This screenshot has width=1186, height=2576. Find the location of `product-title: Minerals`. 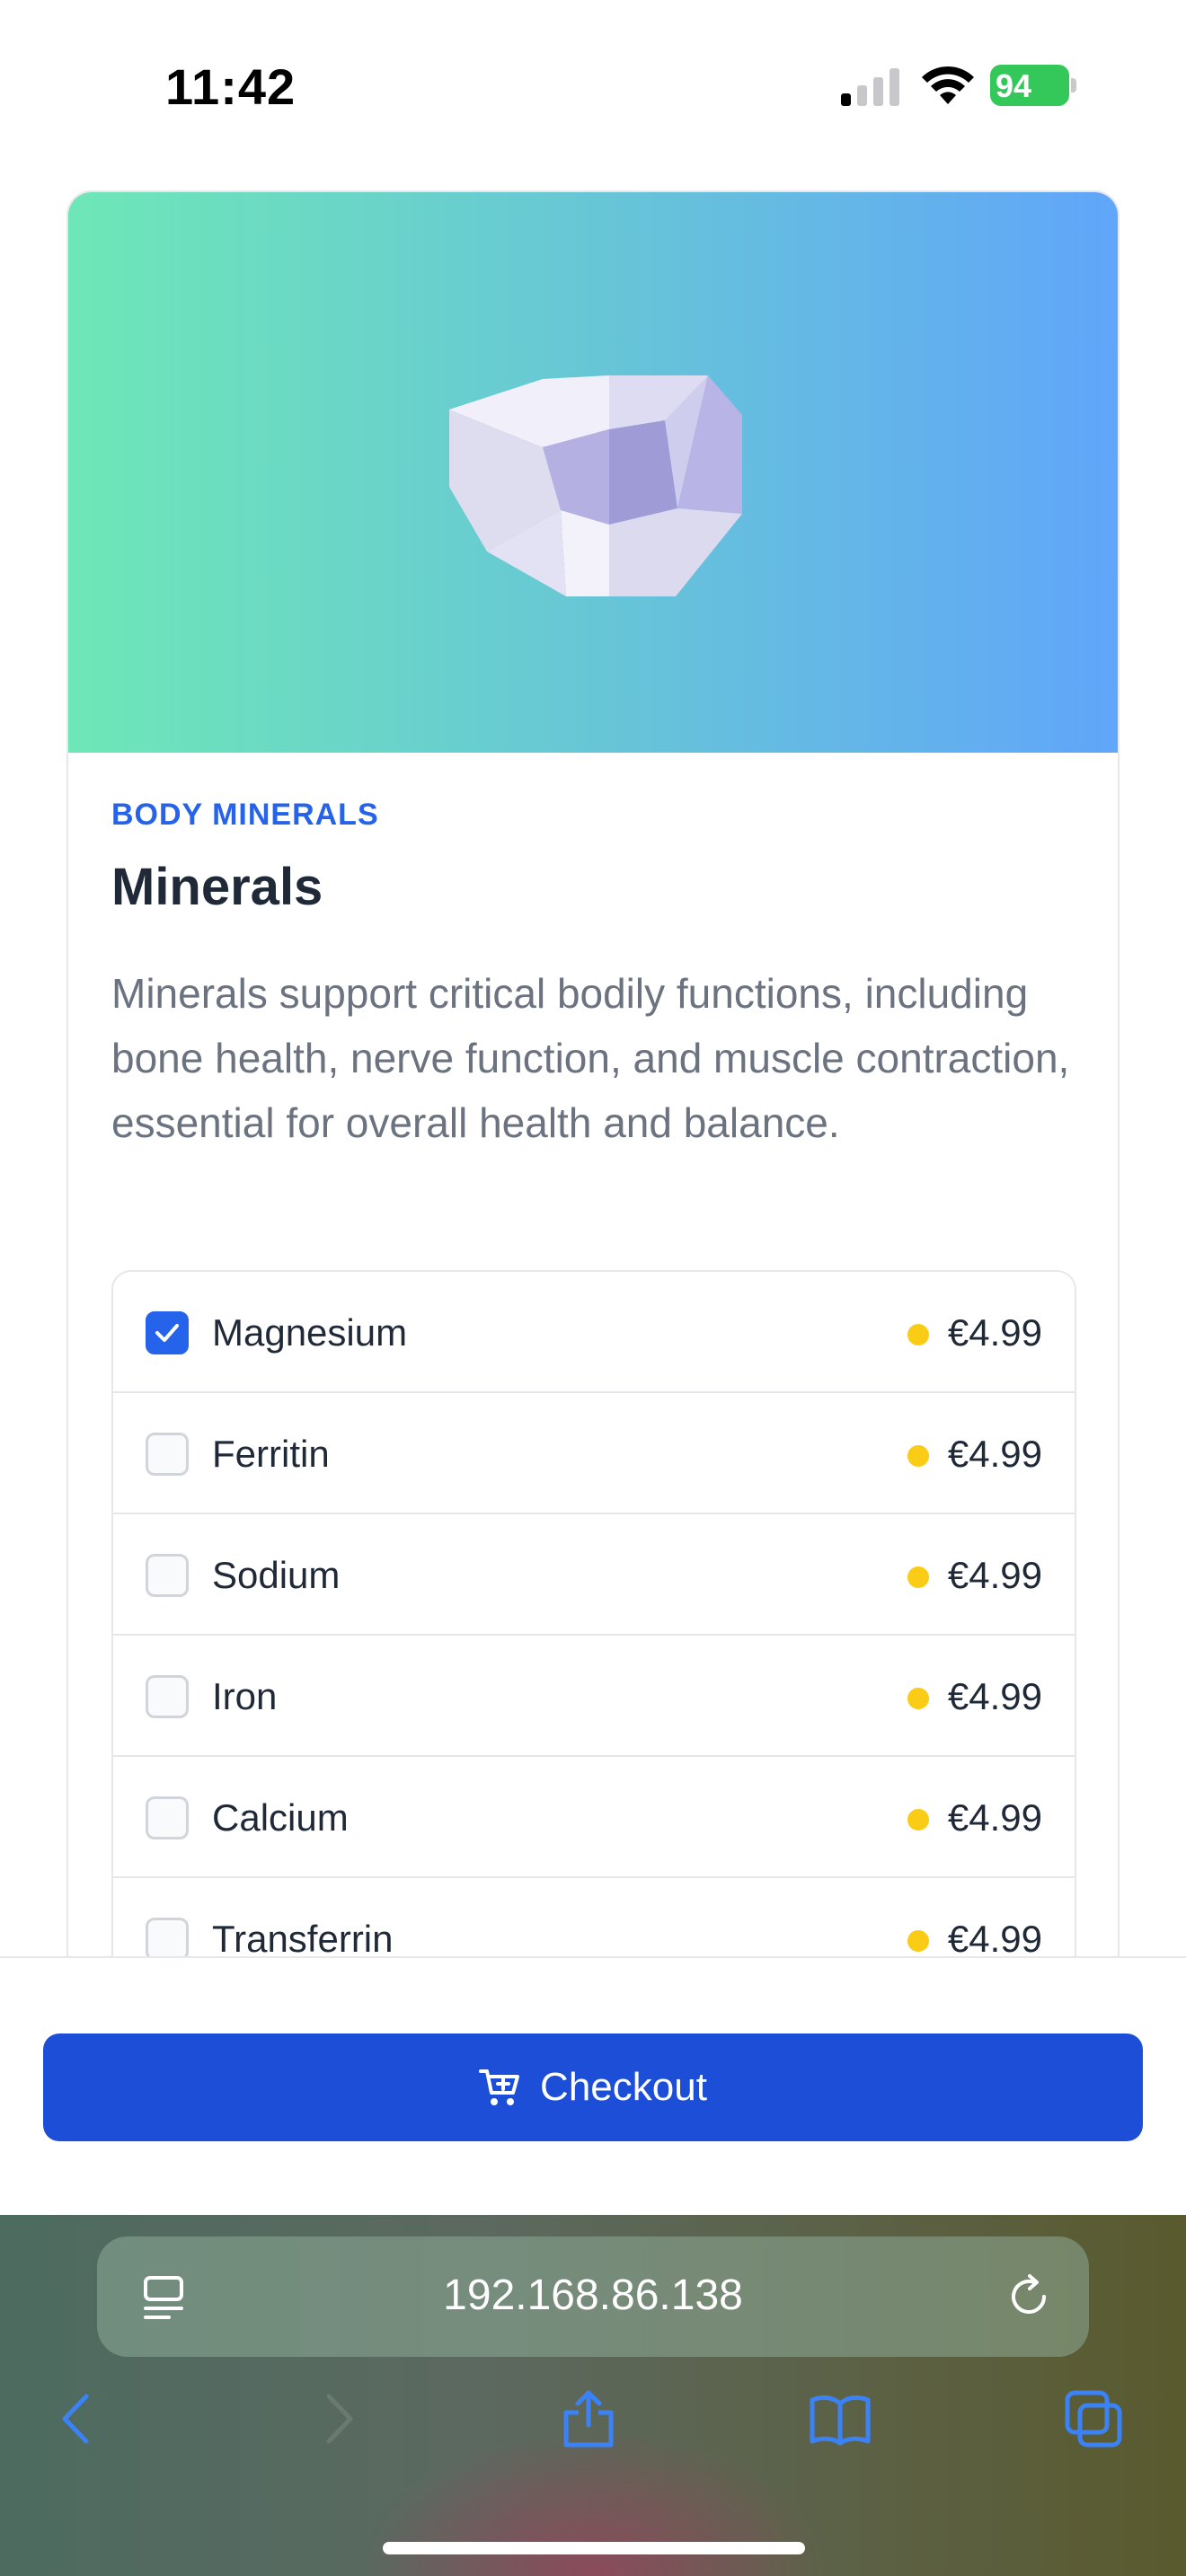

product-title: Minerals is located at coordinates (217, 887).